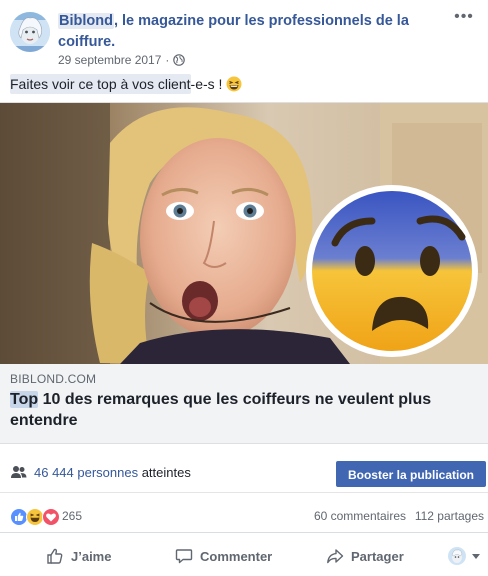 This screenshot has width=488, height=576. What do you see at coordinates (244, 516) in the screenshot?
I see `reactions-summary: 265 60 commentaires 112 partages` at bounding box center [244, 516].